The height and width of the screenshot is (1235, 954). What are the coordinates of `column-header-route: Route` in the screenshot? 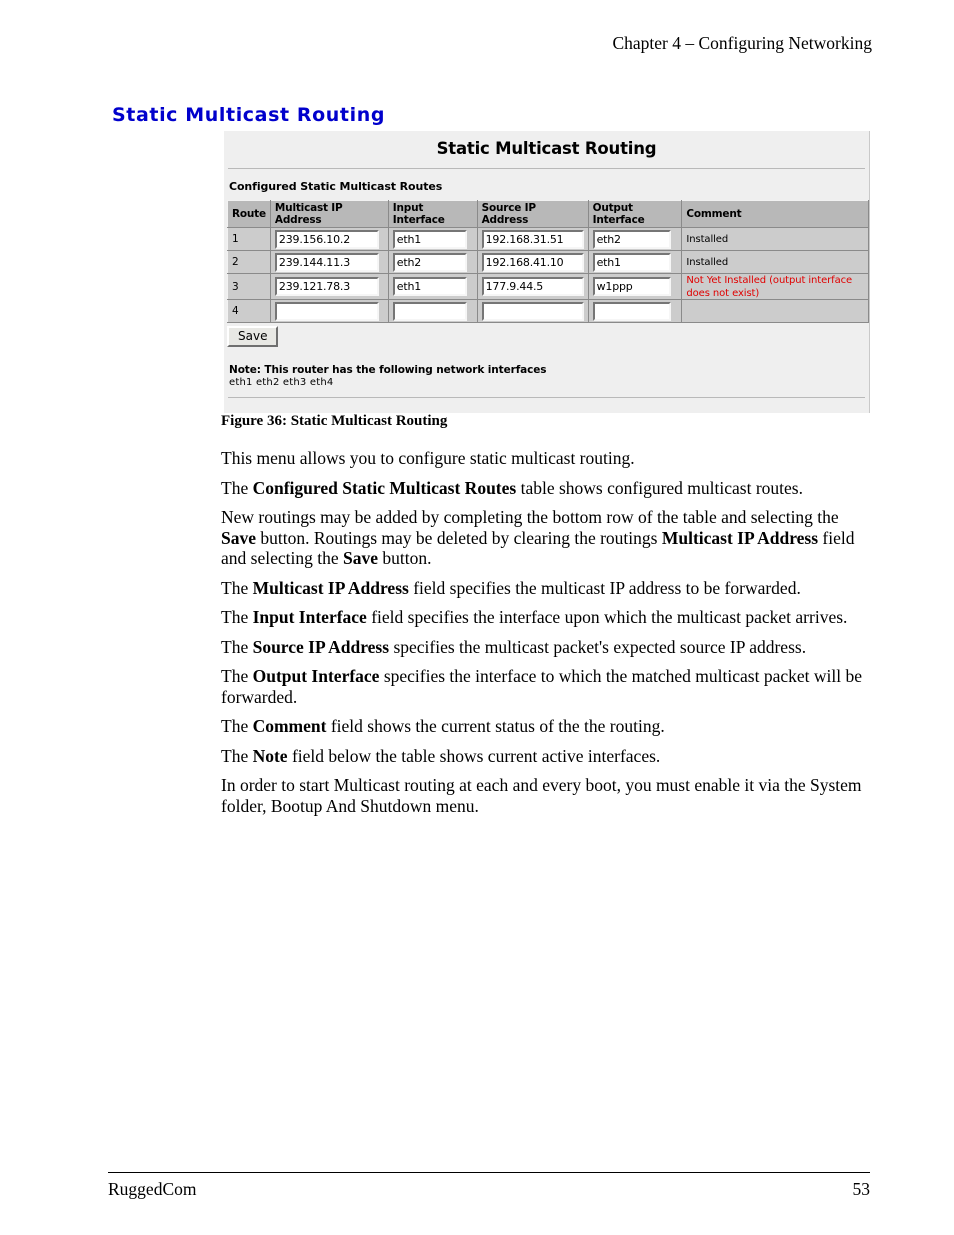 It's located at (249, 214).